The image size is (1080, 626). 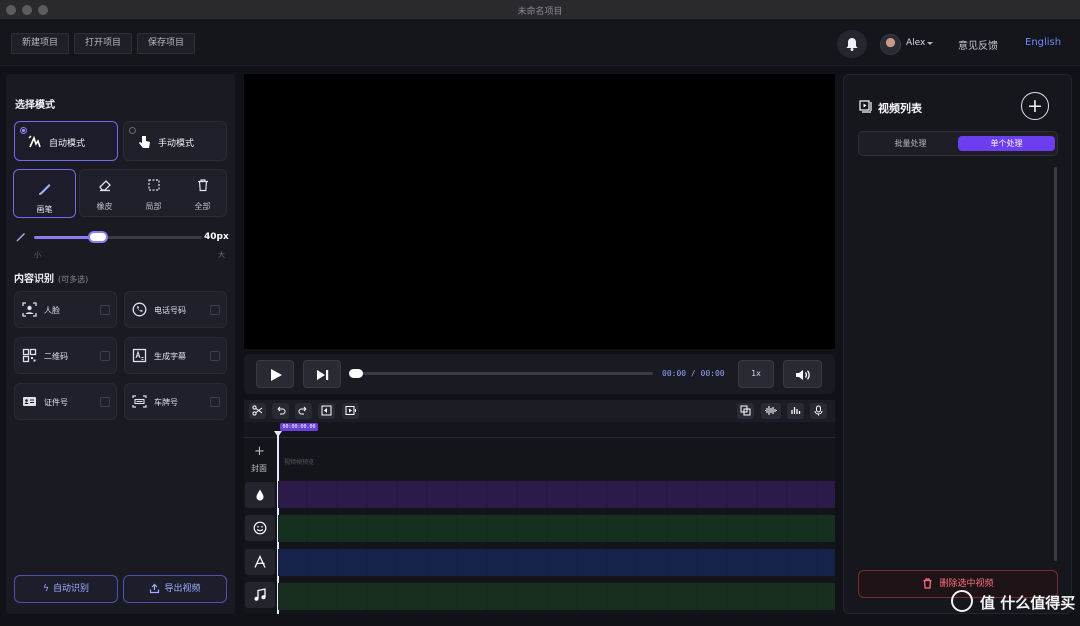 What do you see at coordinates (23, 130) in the screenshot?
I see `radio-selected` at bounding box center [23, 130].